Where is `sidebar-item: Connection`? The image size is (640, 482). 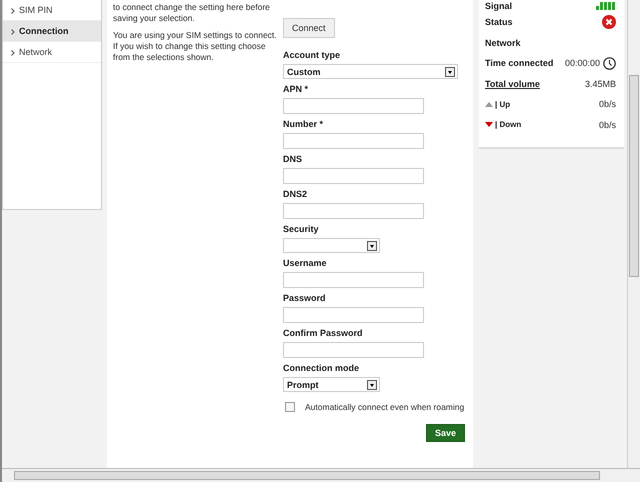
sidebar-item: Connection is located at coordinates (52, 31).